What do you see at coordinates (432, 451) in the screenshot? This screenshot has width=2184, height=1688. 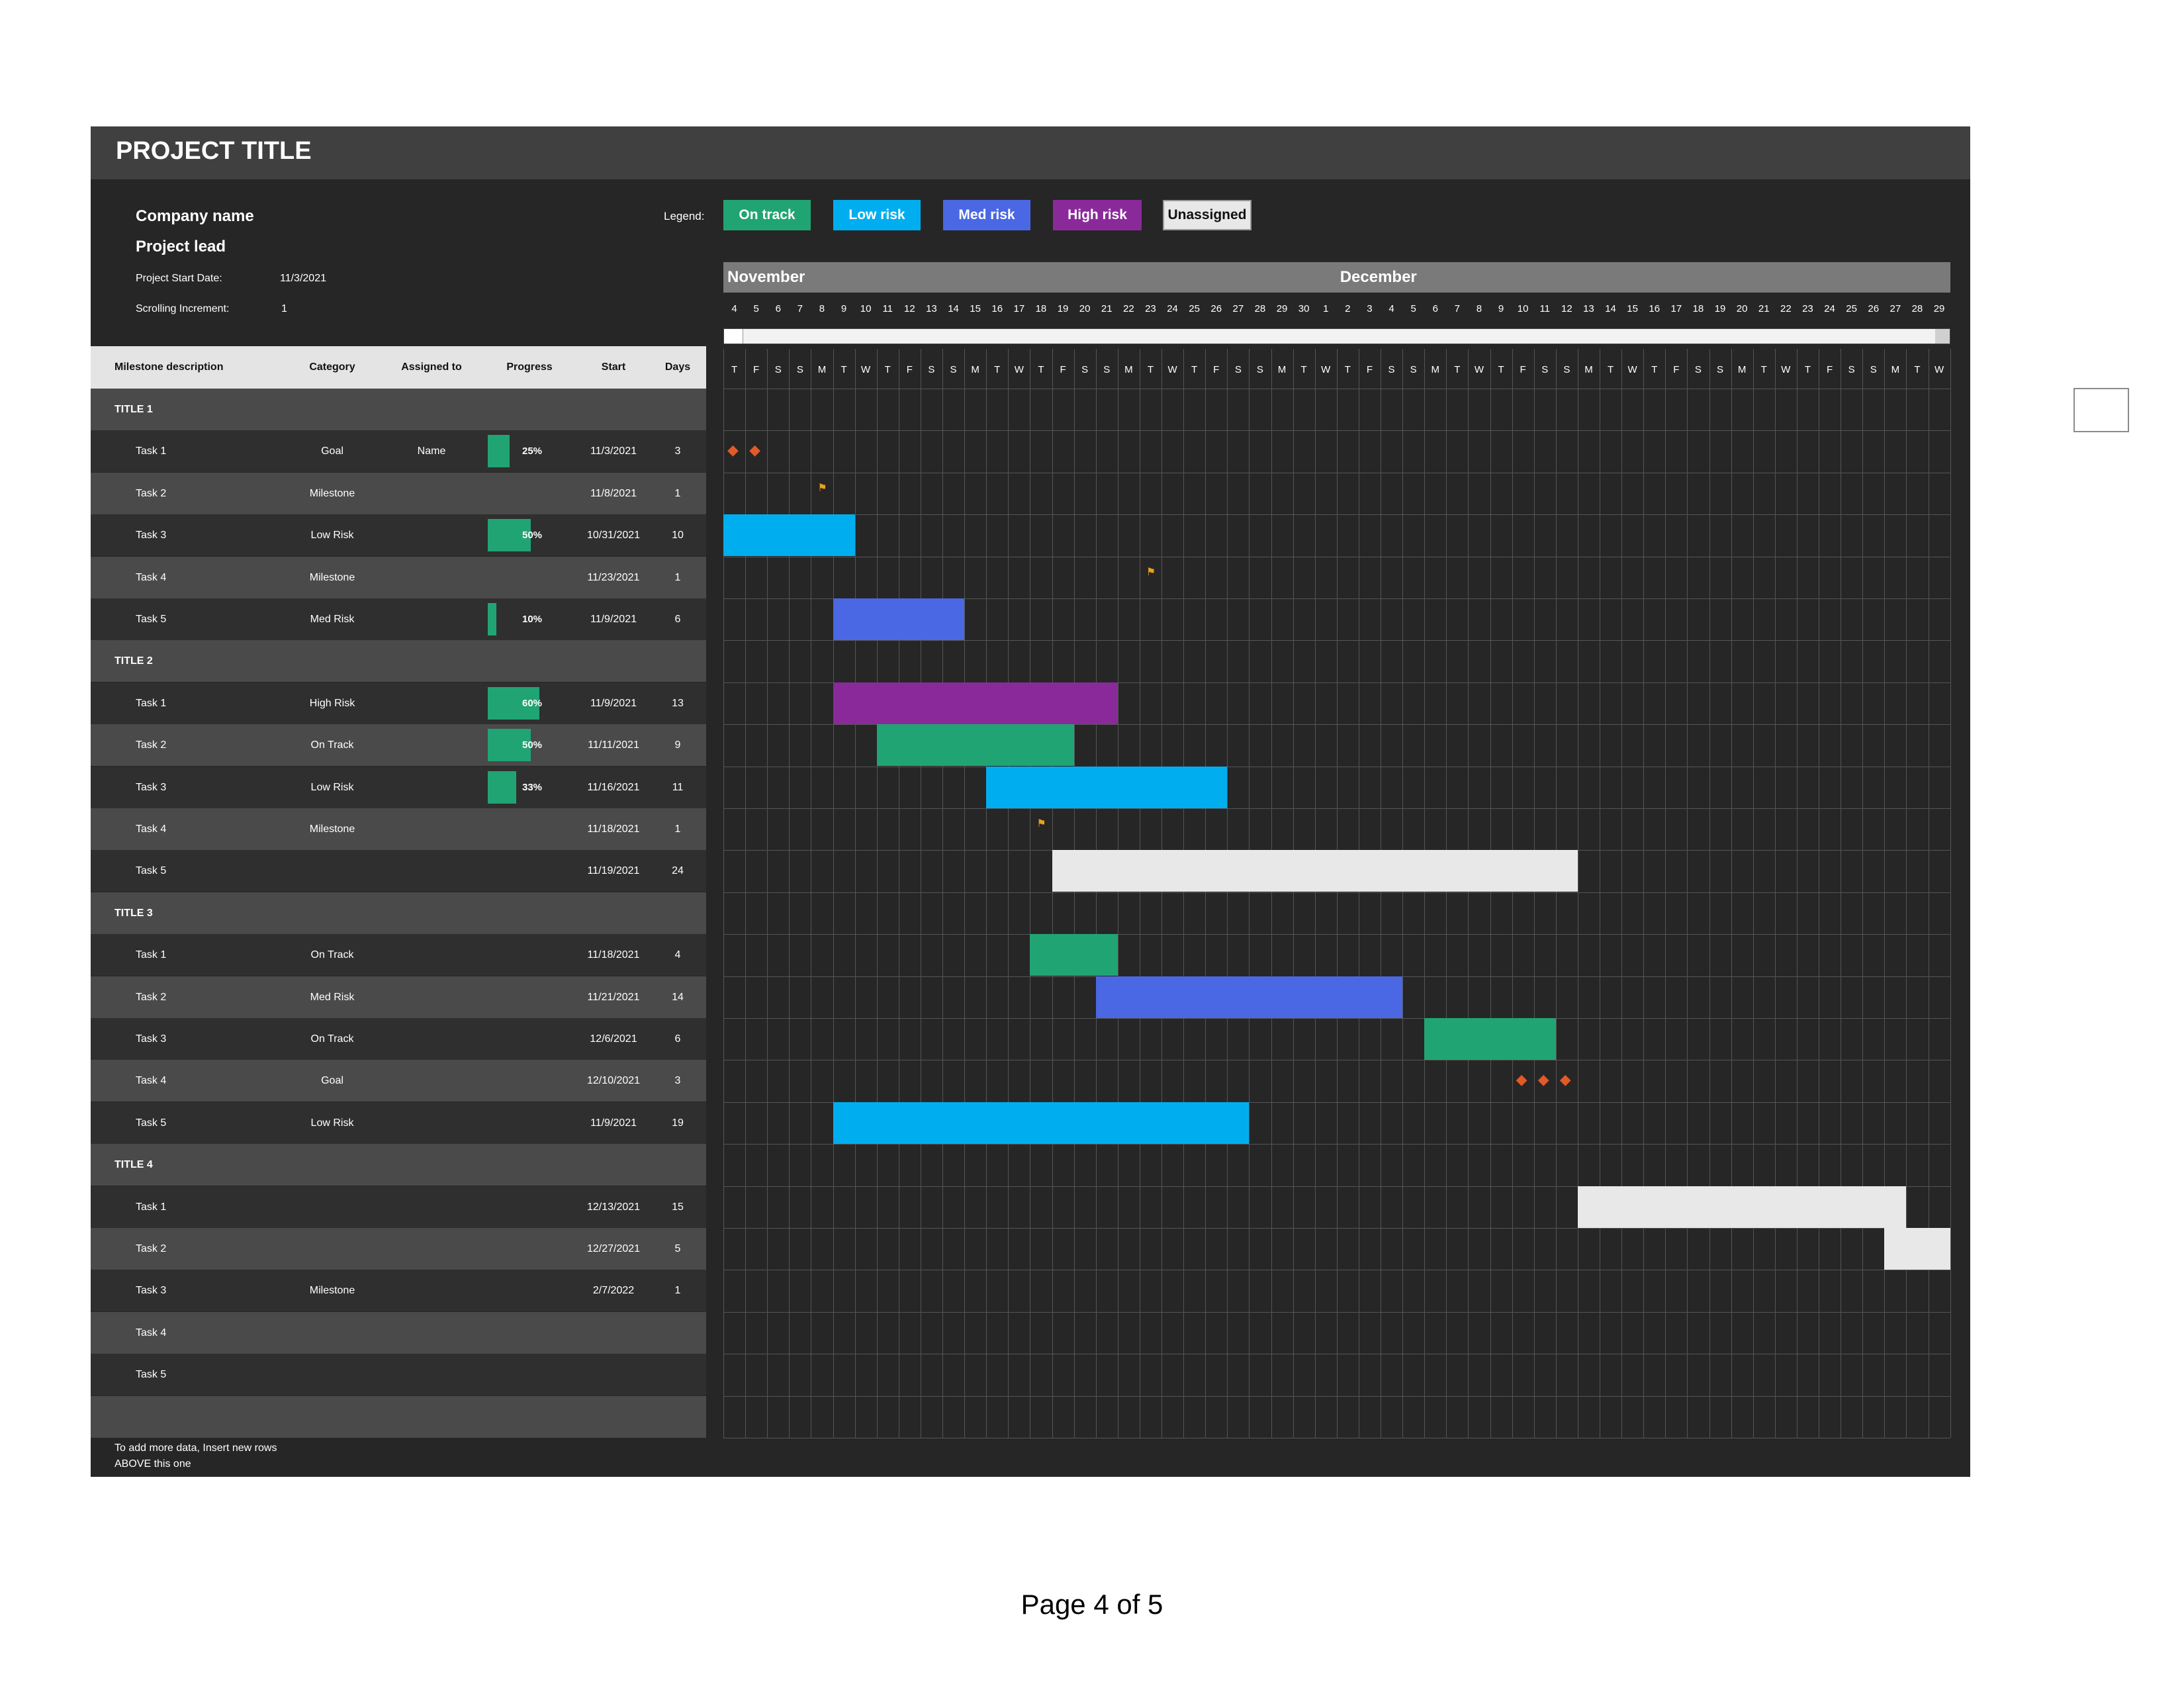 I see `task-assigned: Name` at bounding box center [432, 451].